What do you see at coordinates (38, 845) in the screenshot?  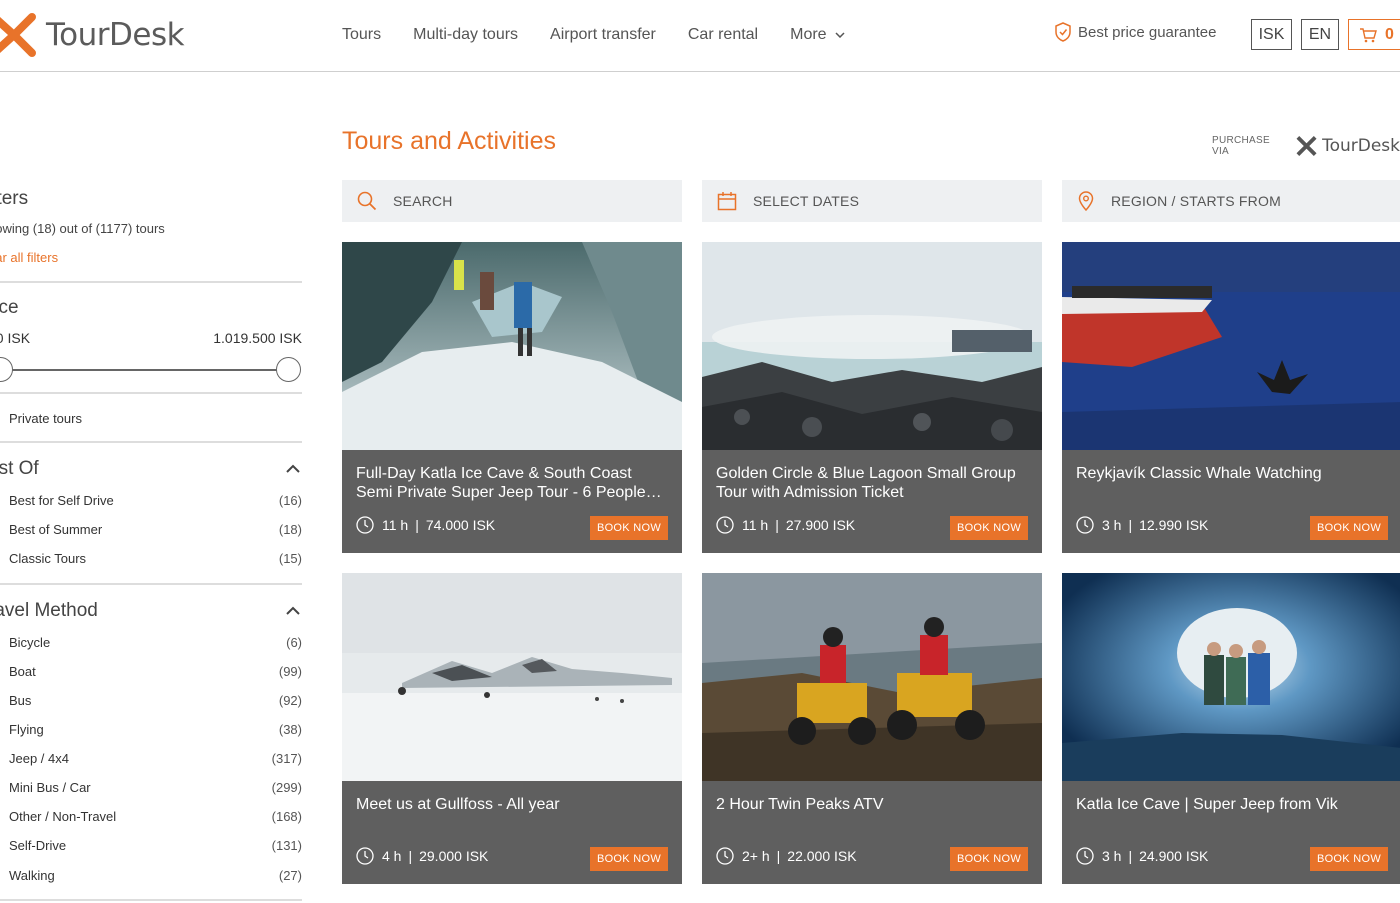 I see `filter-label: Self-Drive` at bounding box center [38, 845].